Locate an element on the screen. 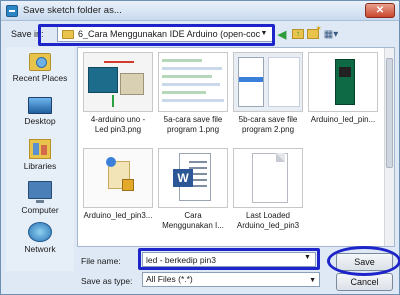  save-as-type-label: Save as type: is located at coordinates (107, 281).